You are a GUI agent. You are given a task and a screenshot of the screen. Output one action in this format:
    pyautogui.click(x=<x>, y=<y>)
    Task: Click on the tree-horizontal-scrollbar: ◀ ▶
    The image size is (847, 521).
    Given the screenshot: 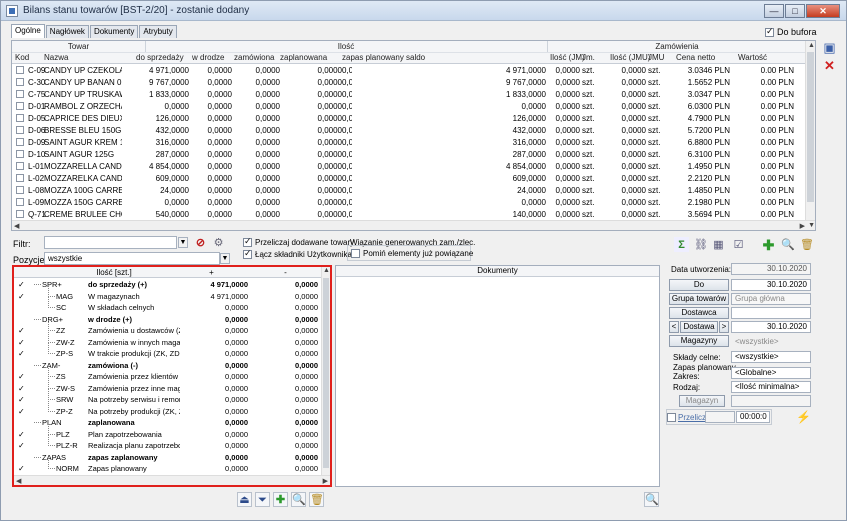 What is the action you would take?
    pyautogui.click(x=172, y=480)
    